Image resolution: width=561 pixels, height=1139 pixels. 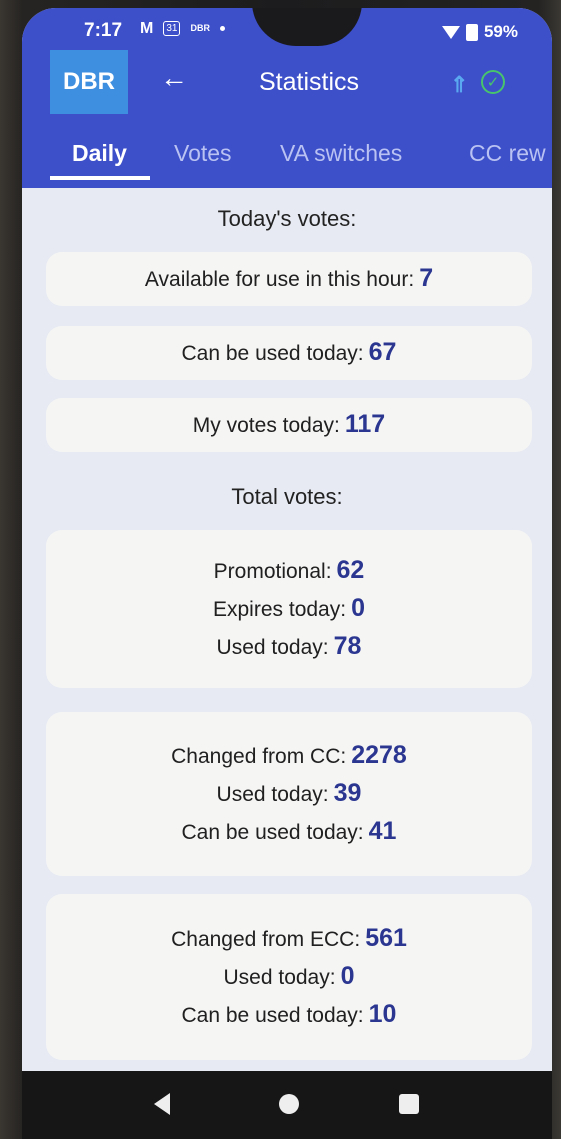 I want to click on ecc-can-use-label: Can be used today:, so click(x=272, y=1015).